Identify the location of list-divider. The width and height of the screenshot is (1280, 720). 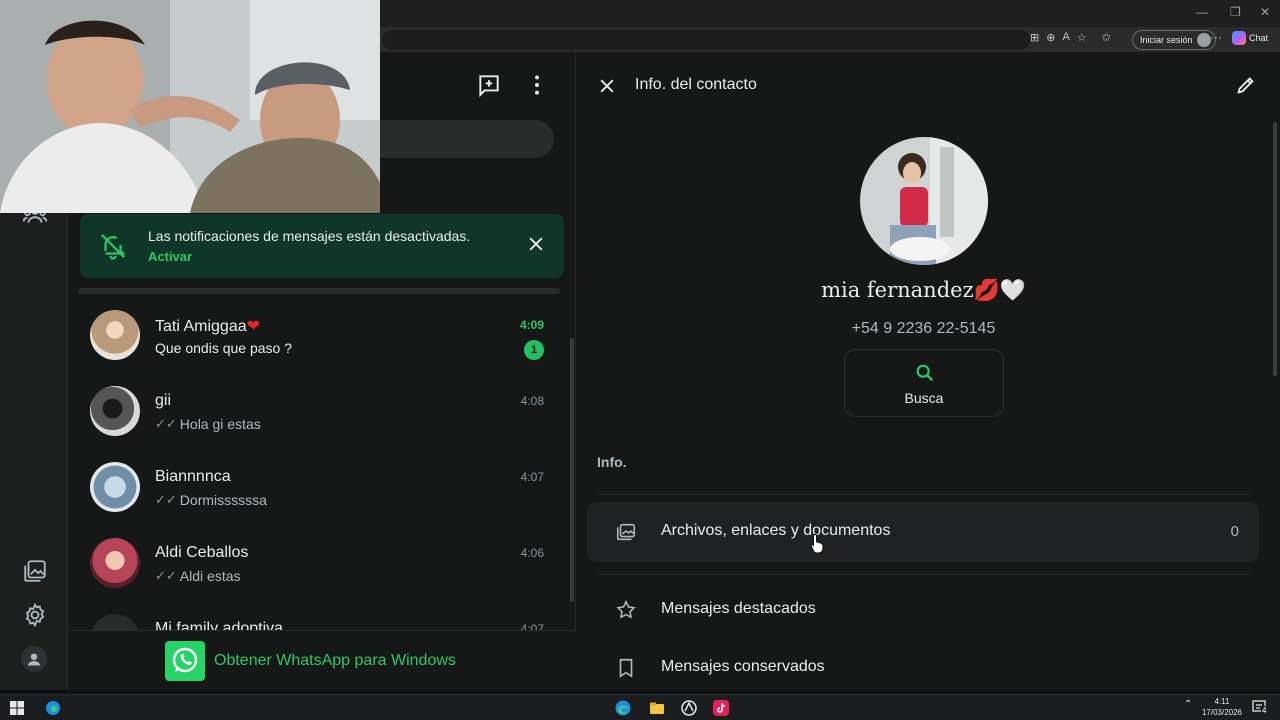
(319, 291).